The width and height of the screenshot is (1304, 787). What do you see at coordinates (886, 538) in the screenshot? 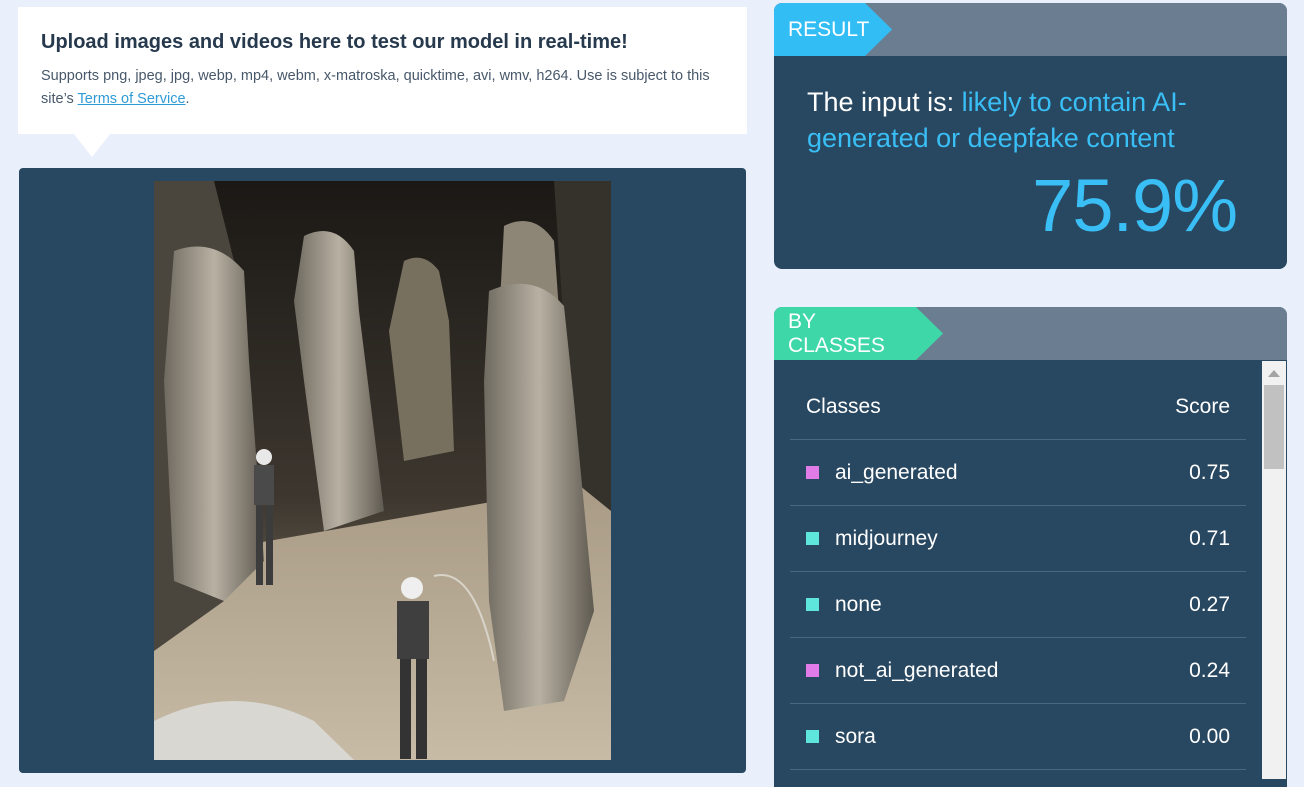
I see `class-name: midjourney` at bounding box center [886, 538].